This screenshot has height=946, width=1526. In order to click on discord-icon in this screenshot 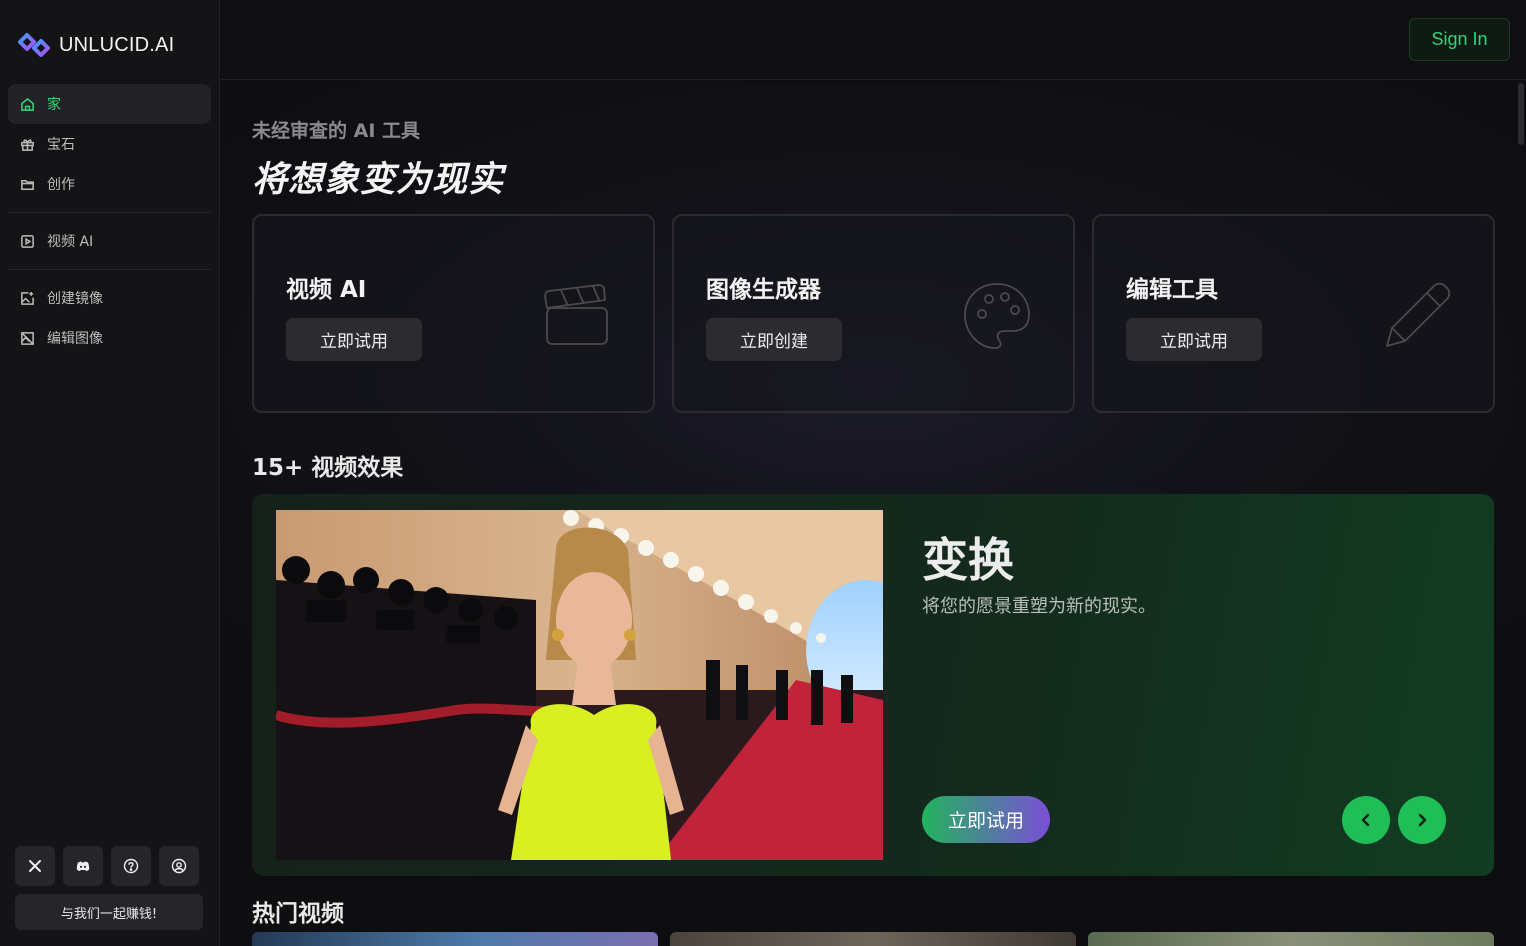, I will do `click(83, 866)`.